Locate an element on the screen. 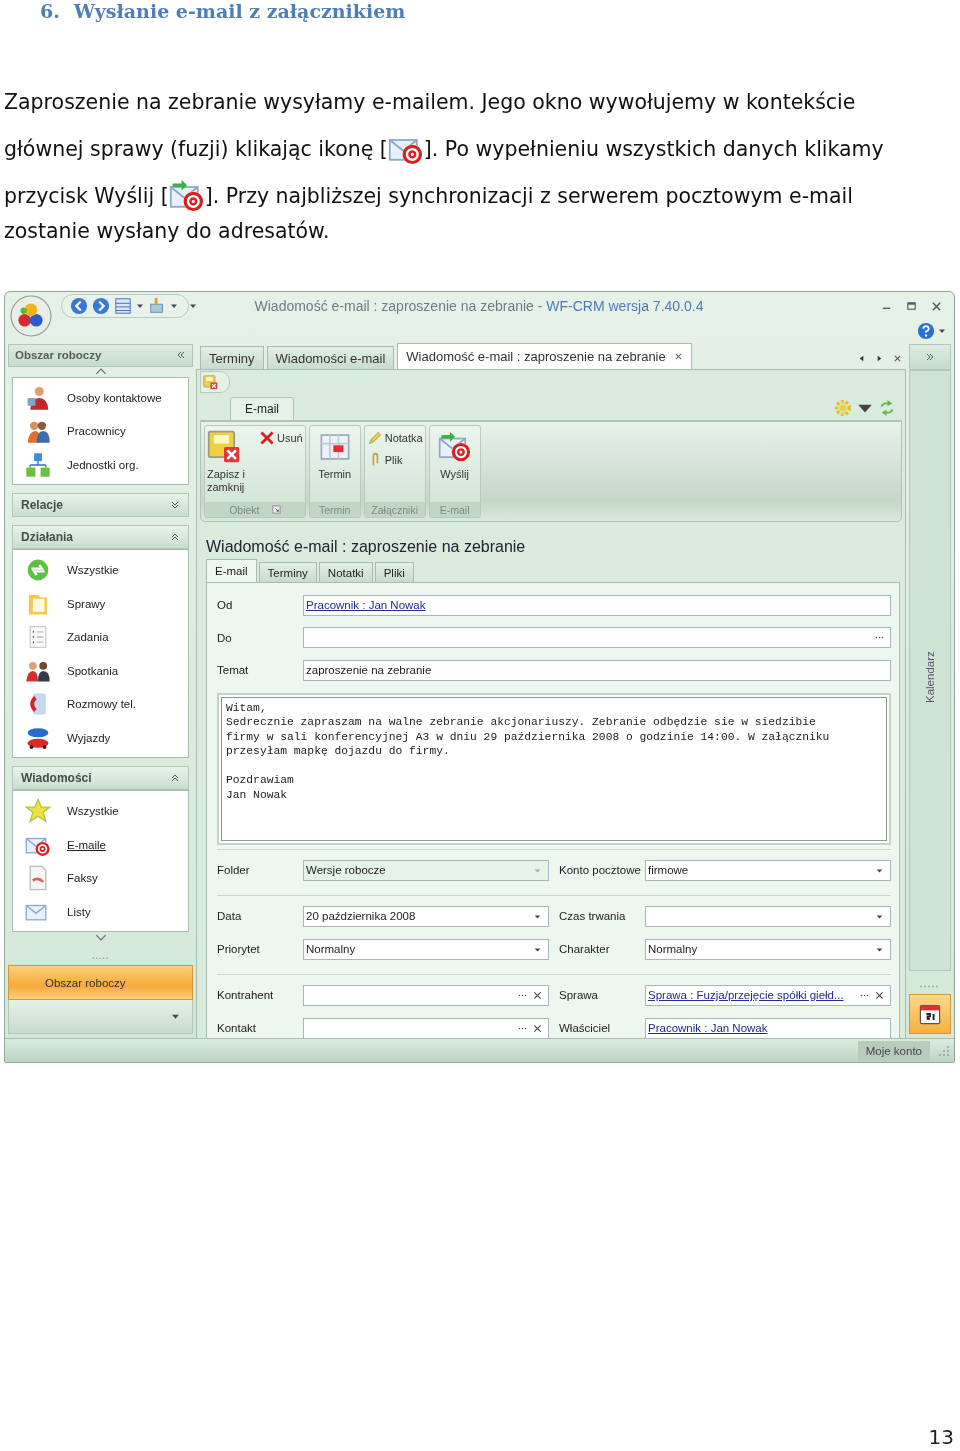  group-header: Relacje is located at coordinates (100, 505).